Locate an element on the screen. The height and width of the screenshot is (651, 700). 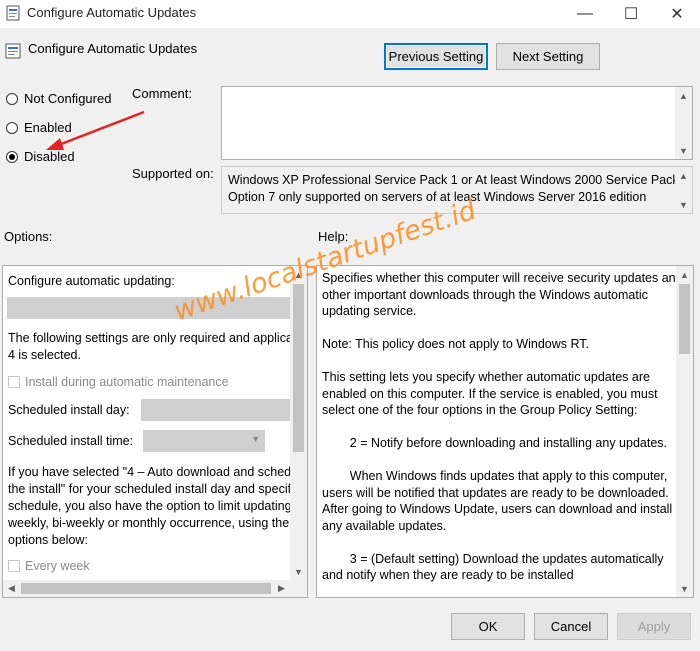
install-day-label: Scheduled install day: is located at coordinates (69, 410).